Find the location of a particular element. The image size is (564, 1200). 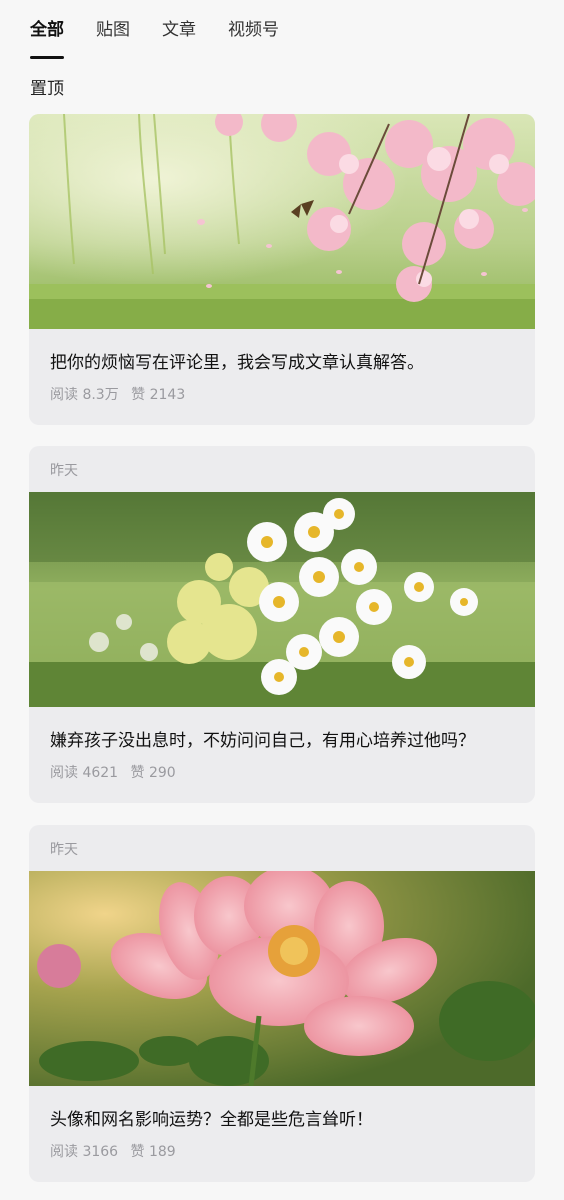

read-count: 阅读 3166 is located at coordinates (84, 1152).